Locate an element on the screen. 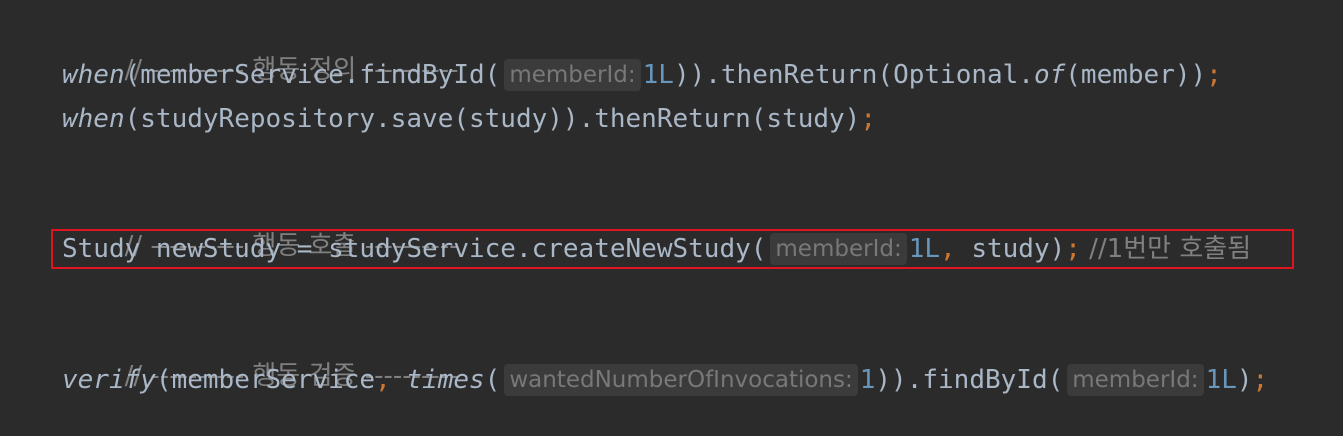 The image size is (1343, 436). number-literal: 1 is located at coordinates (867, 380).